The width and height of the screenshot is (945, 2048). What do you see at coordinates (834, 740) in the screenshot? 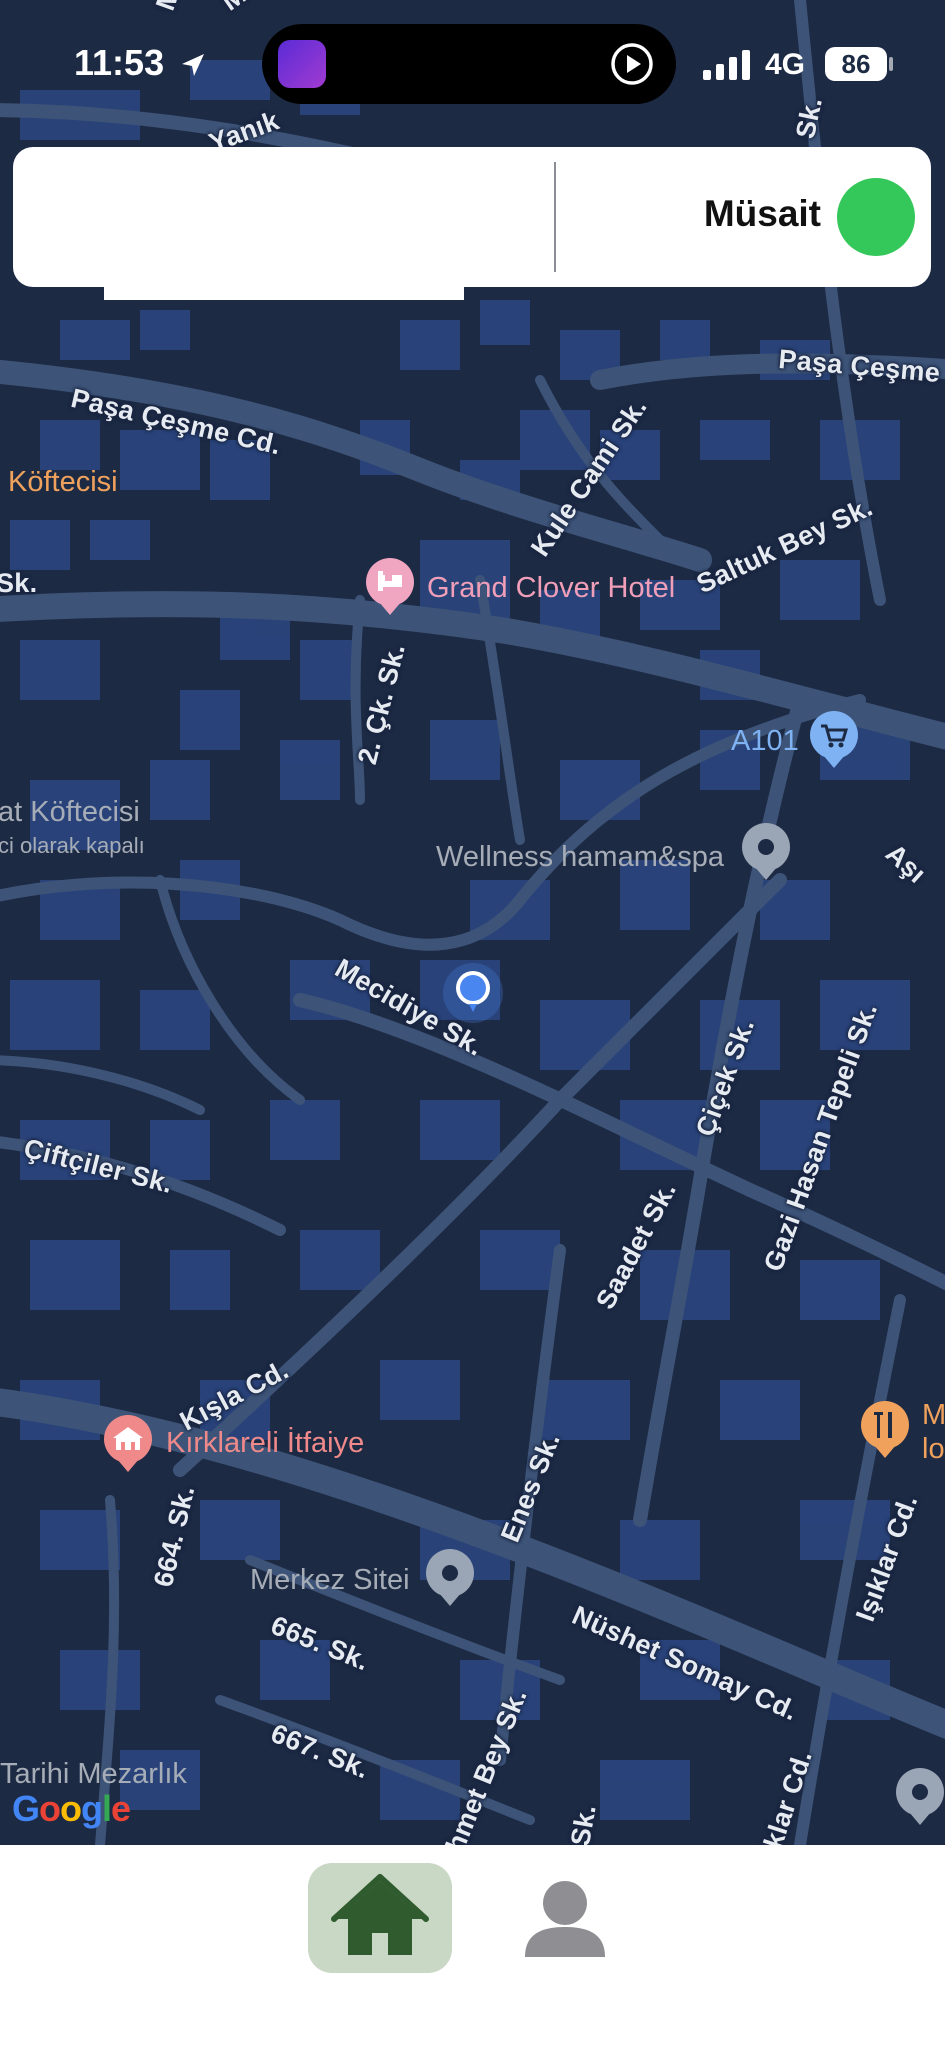
I see `shopping-cart-pin-icon` at bounding box center [834, 740].